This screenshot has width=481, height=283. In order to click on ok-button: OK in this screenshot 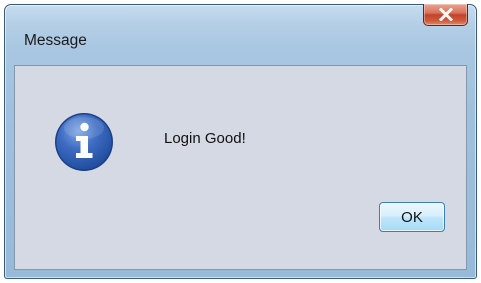, I will do `click(412, 217)`.